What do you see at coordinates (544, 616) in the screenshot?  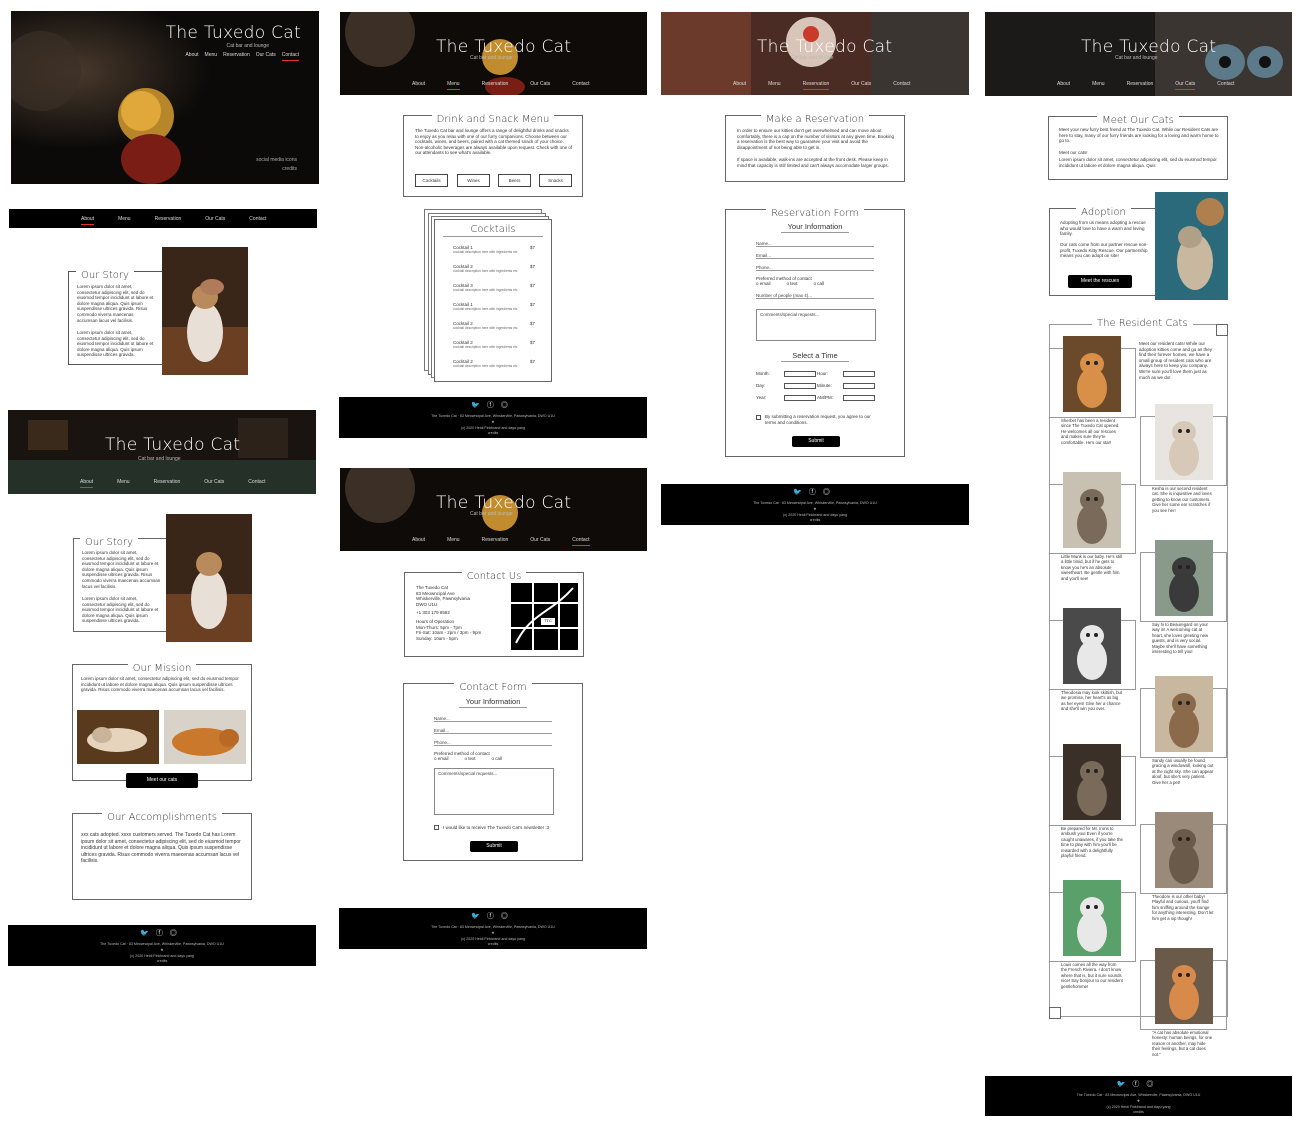 I see `location-map: TTC` at bounding box center [544, 616].